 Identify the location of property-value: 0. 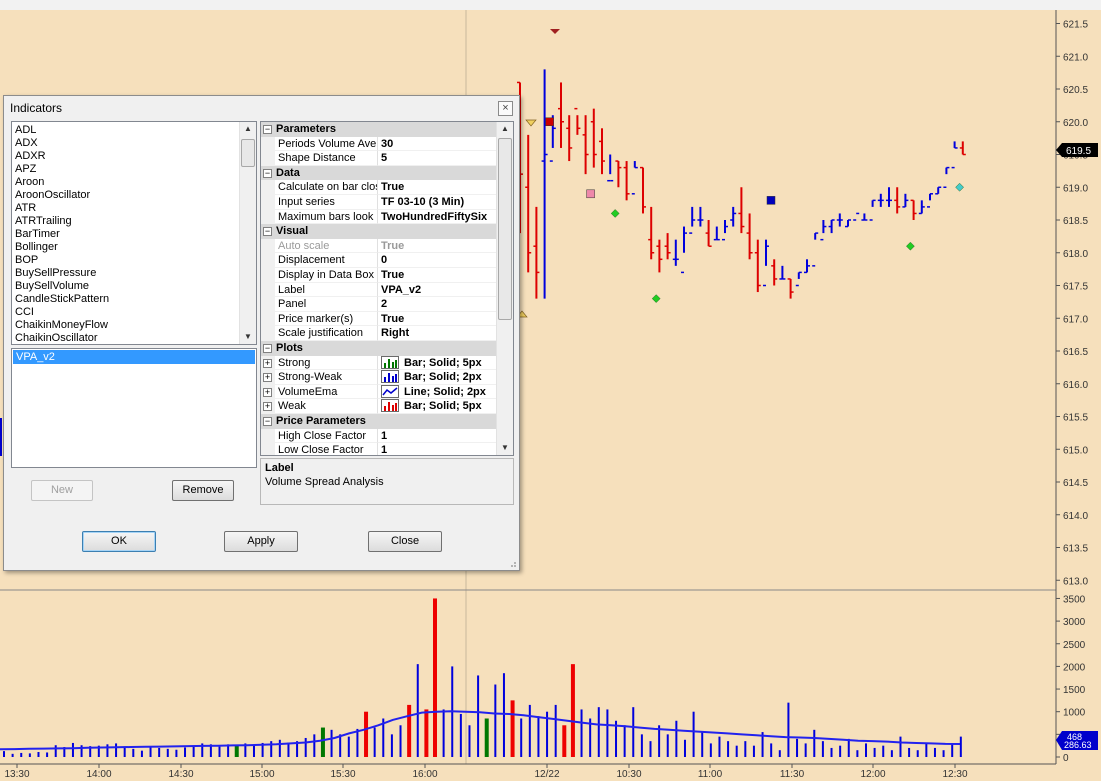
(437, 260).